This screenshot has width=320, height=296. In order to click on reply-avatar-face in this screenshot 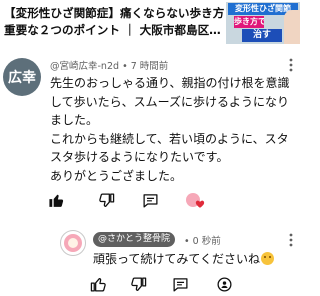, I will do `click(73, 243)`.